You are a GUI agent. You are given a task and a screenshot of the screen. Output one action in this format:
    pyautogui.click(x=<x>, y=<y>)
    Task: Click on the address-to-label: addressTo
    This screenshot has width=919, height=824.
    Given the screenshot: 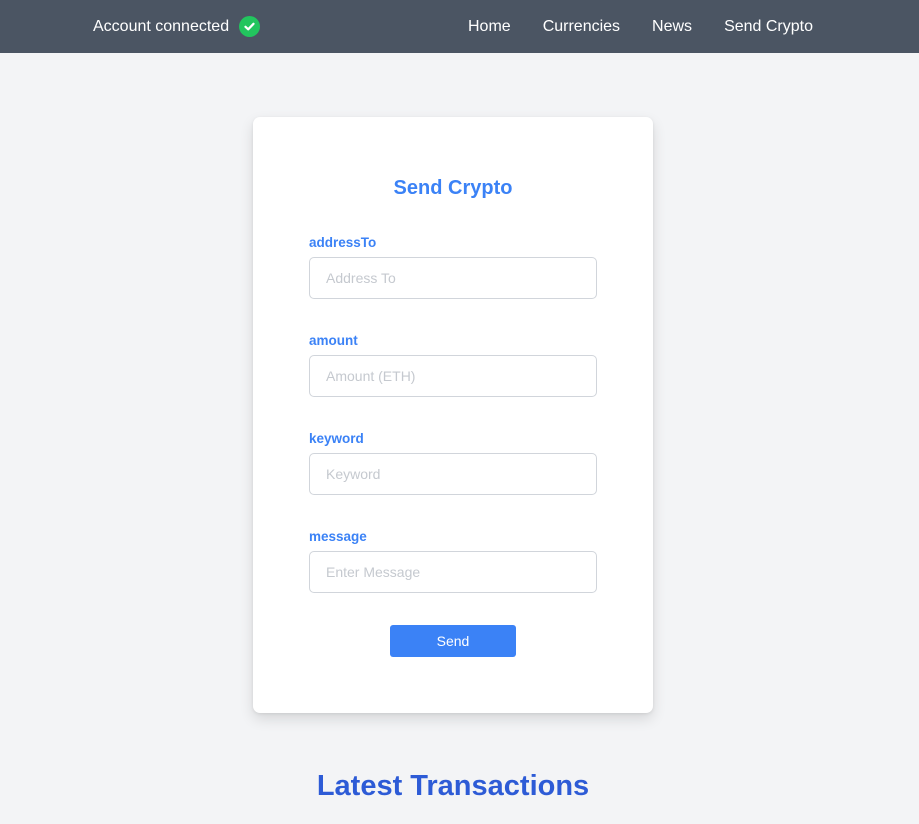 What is the action you would take?
    pyautogui.click(x=343, y=242)
    